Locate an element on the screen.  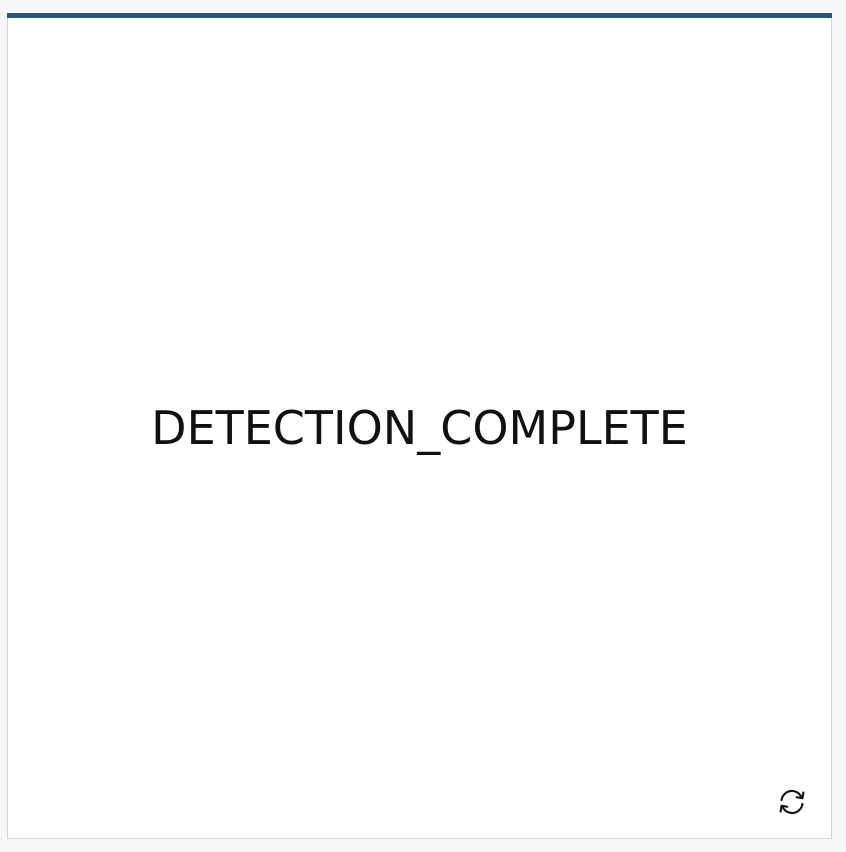
refresh-icon is located at coordinates (792, 803).